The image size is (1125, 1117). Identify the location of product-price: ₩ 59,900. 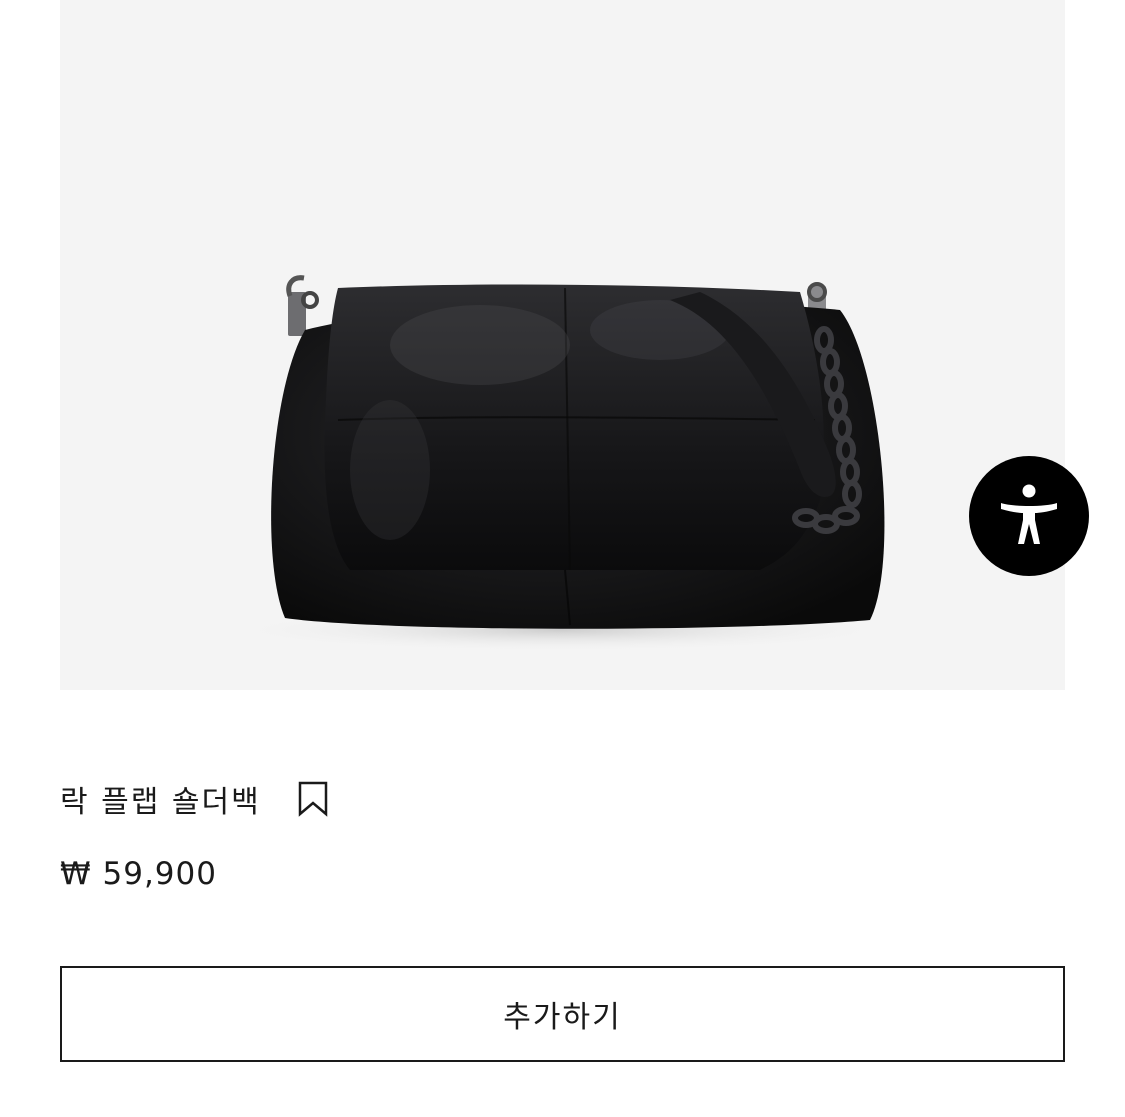
(138, 874).